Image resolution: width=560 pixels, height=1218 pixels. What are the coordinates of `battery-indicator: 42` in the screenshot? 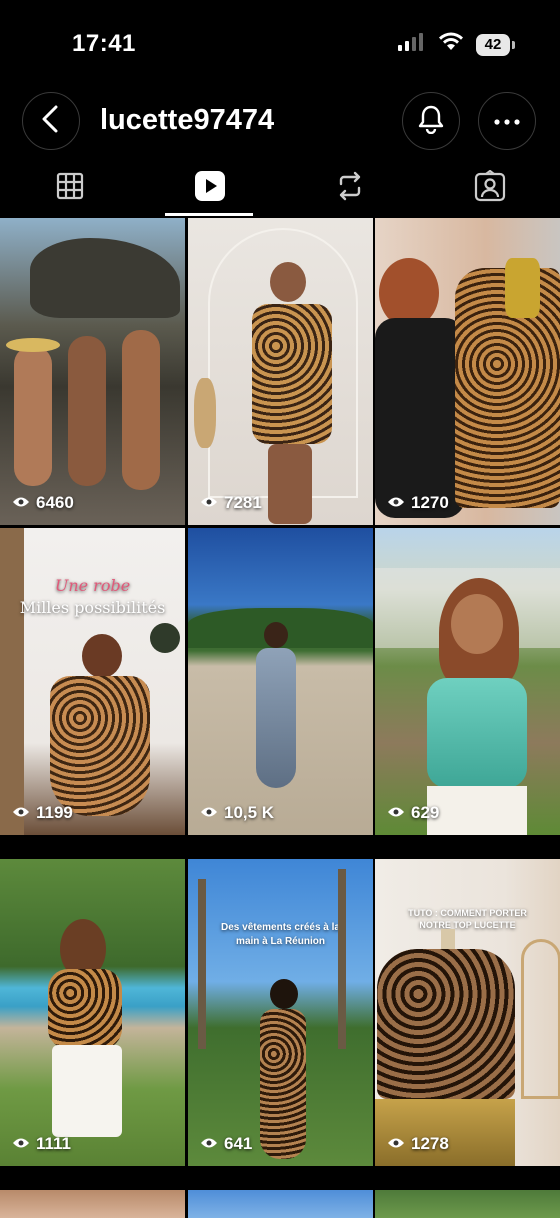 It's located at (495, 44).